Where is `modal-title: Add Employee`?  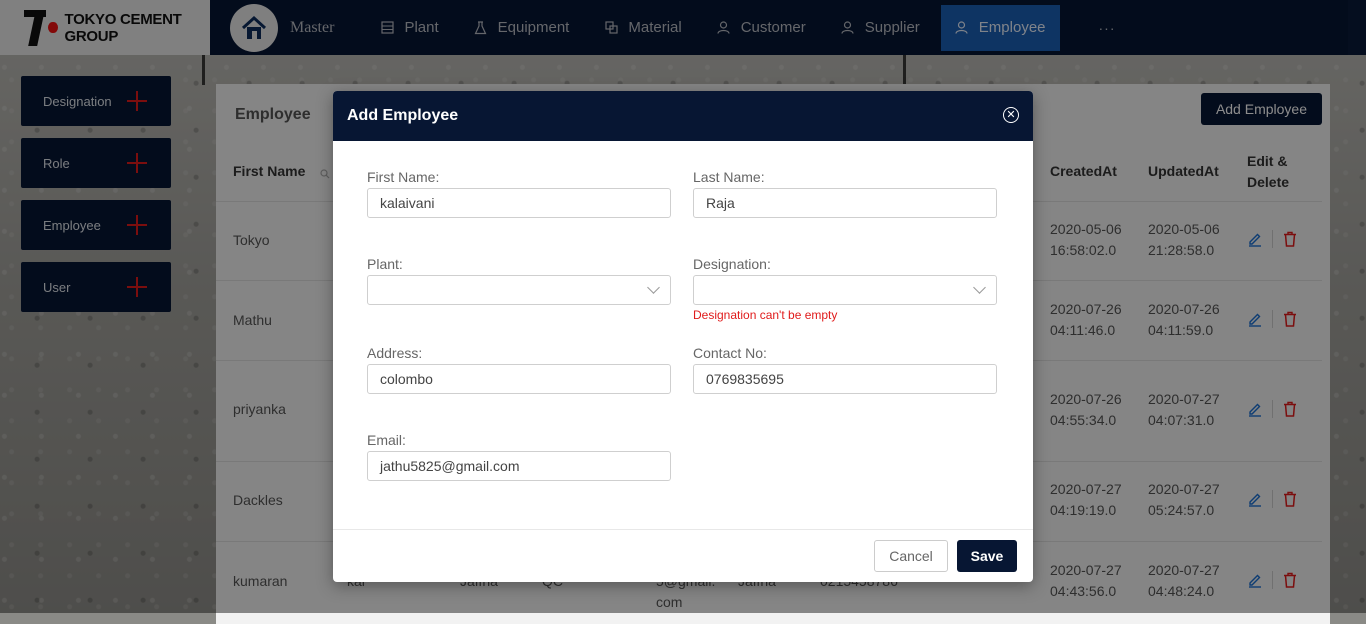
modal-title: Add Employee is located at coordinates (403, 115).